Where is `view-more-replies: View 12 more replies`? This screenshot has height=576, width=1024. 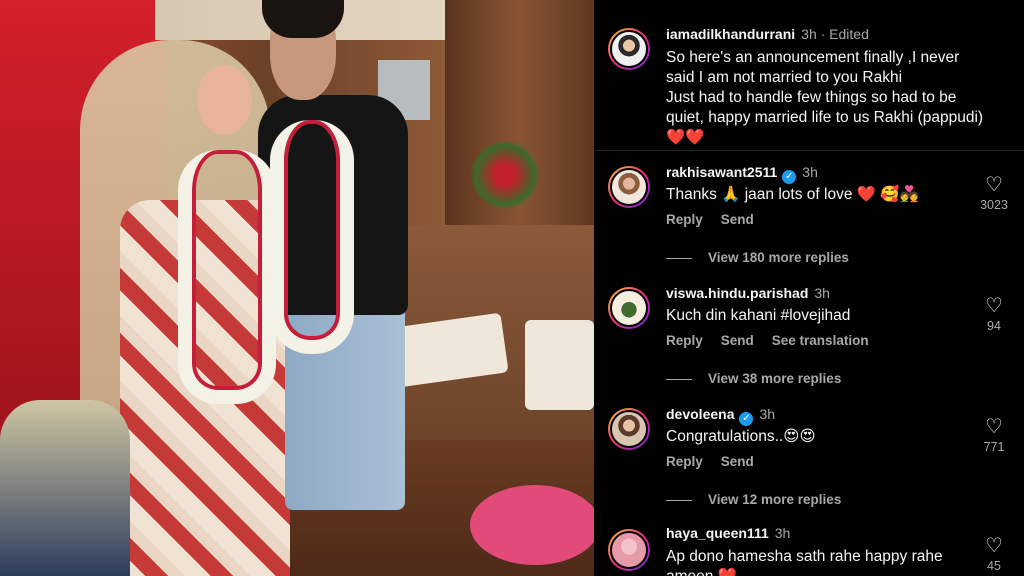 view-more-replies: View 12 more replies is located at coordinates (753, 499).